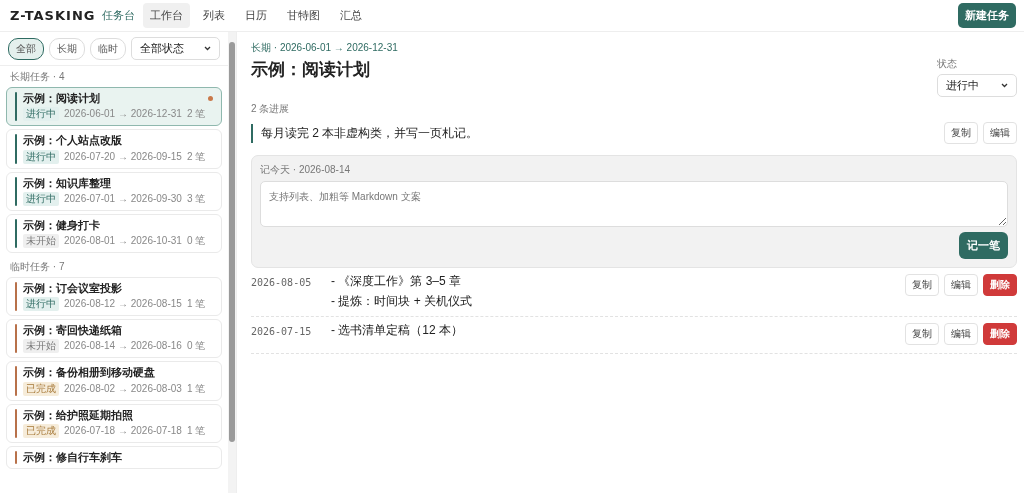 Image resolution: width=1024 pixels, height=493 pixels. I want to click on filter-chip: 全部, so click(26, 48).